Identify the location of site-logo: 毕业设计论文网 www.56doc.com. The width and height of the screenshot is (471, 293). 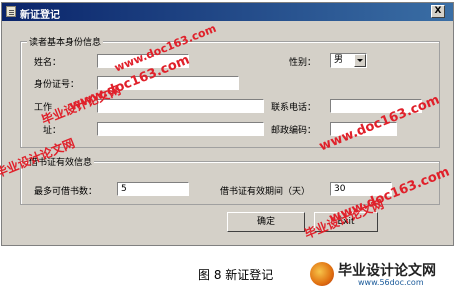
(386, 275).